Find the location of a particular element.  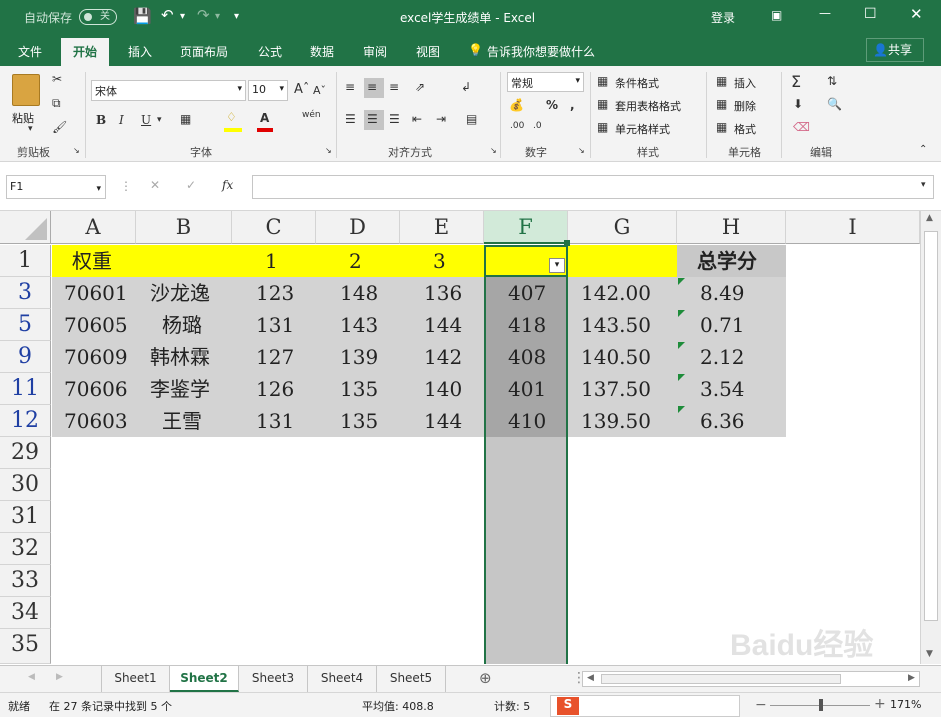

cell-e: 144 is located at coordinates (443, 421).